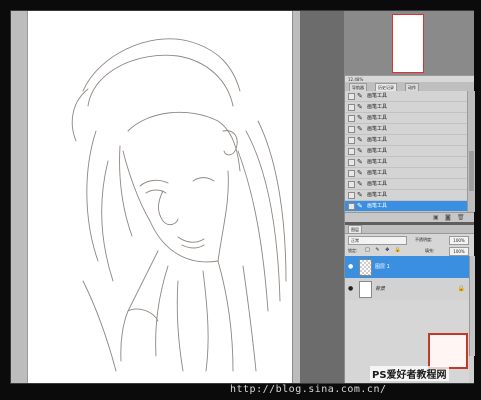  What do you see at coordinates (377, 240) in the screenshot?
I see `blend-mode-select: 正常` at bounding box center [377, 240].